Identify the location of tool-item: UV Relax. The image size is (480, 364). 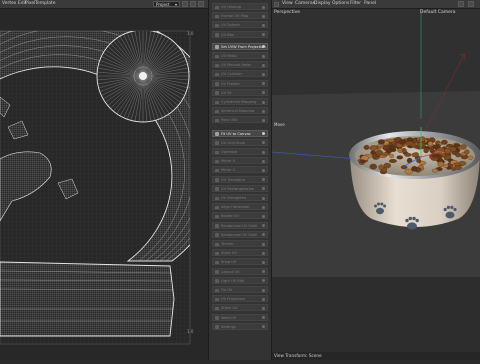
(240, 55).